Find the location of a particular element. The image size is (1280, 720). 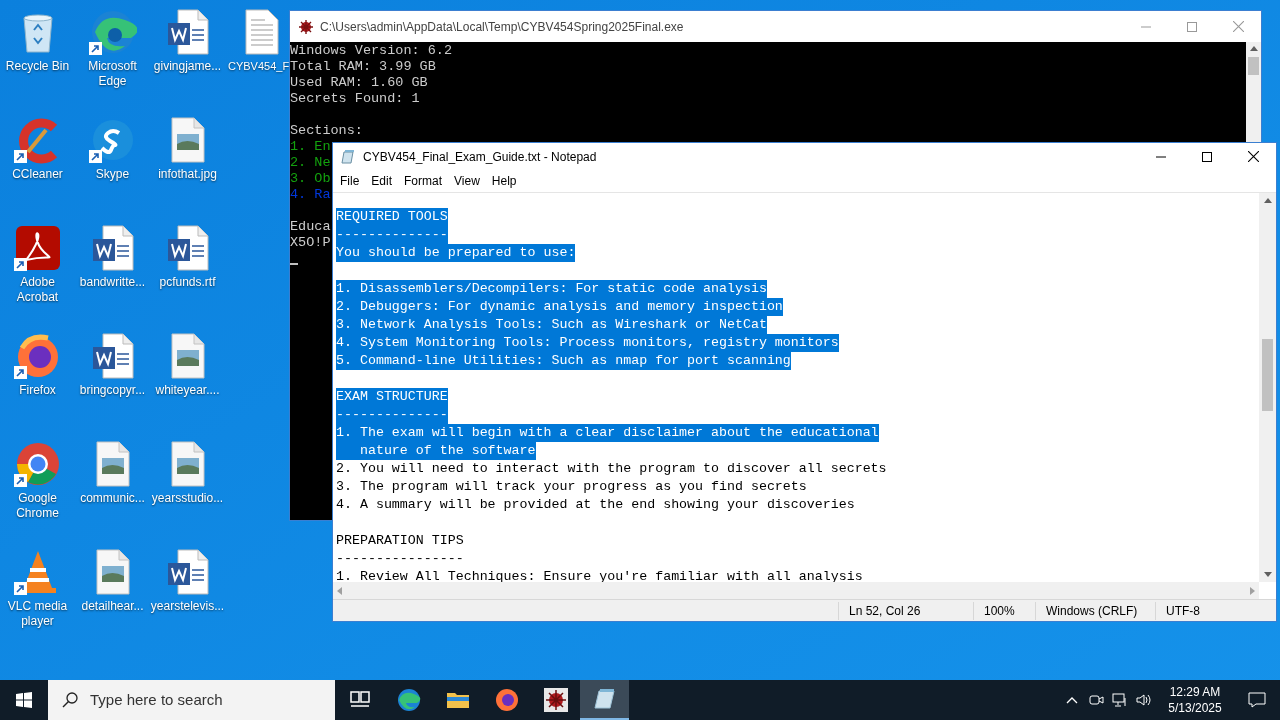

icon-label: Recycle Bin is located at coordinates (37, 66).